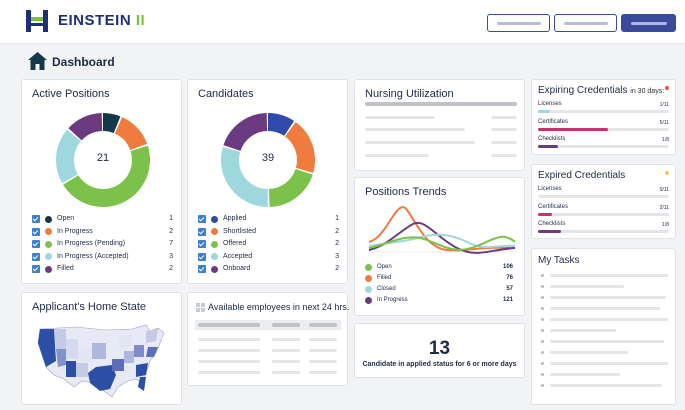  I want to click on legend-item-shortlisted: Shortlisted 2, so click(268, 232).